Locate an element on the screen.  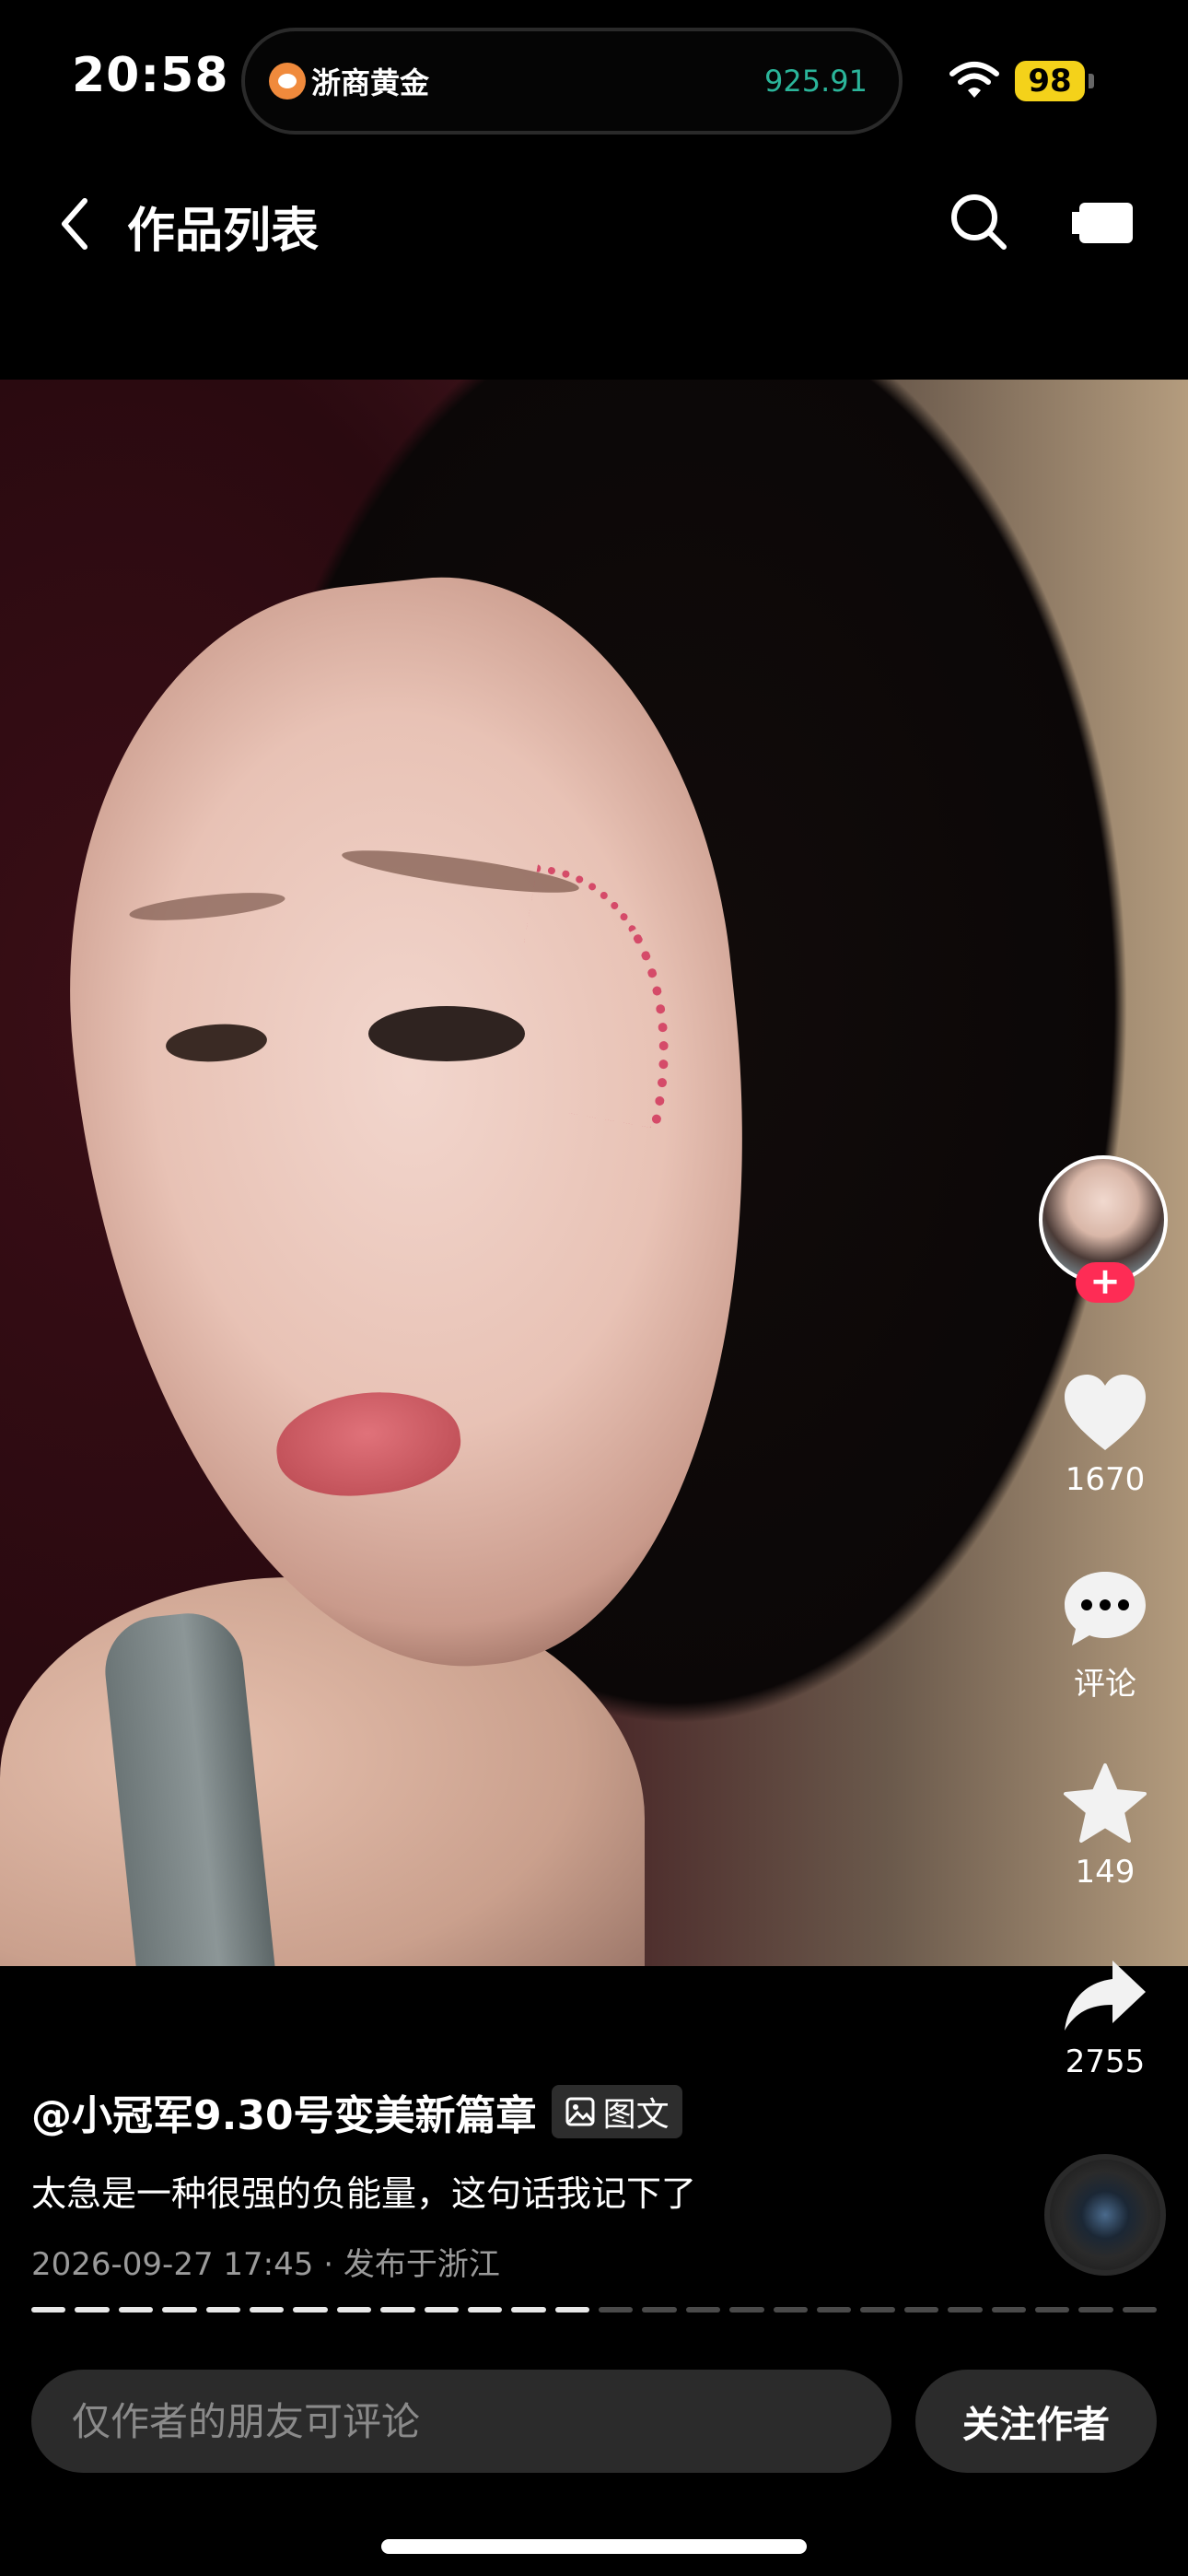
comment-button: 评论 is located at coordinates (1105, 1636).